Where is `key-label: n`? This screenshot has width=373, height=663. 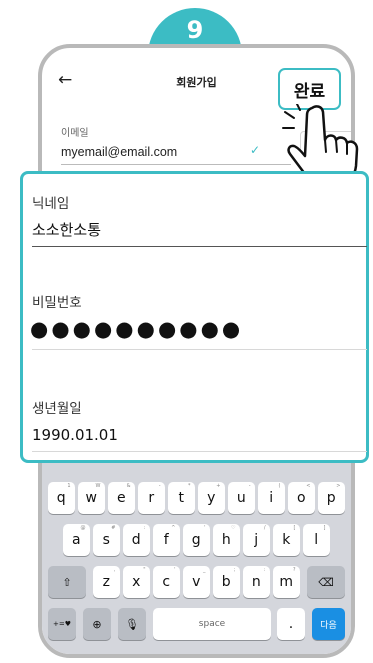 key-label: n is located at coordinates (256, 582).